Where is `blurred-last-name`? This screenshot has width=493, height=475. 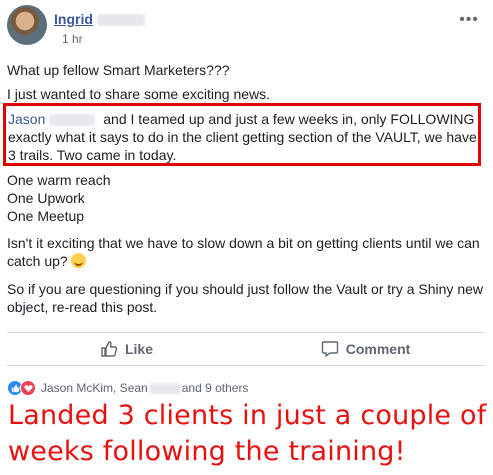 blurred-last-name is located at coordinates (120, 20).